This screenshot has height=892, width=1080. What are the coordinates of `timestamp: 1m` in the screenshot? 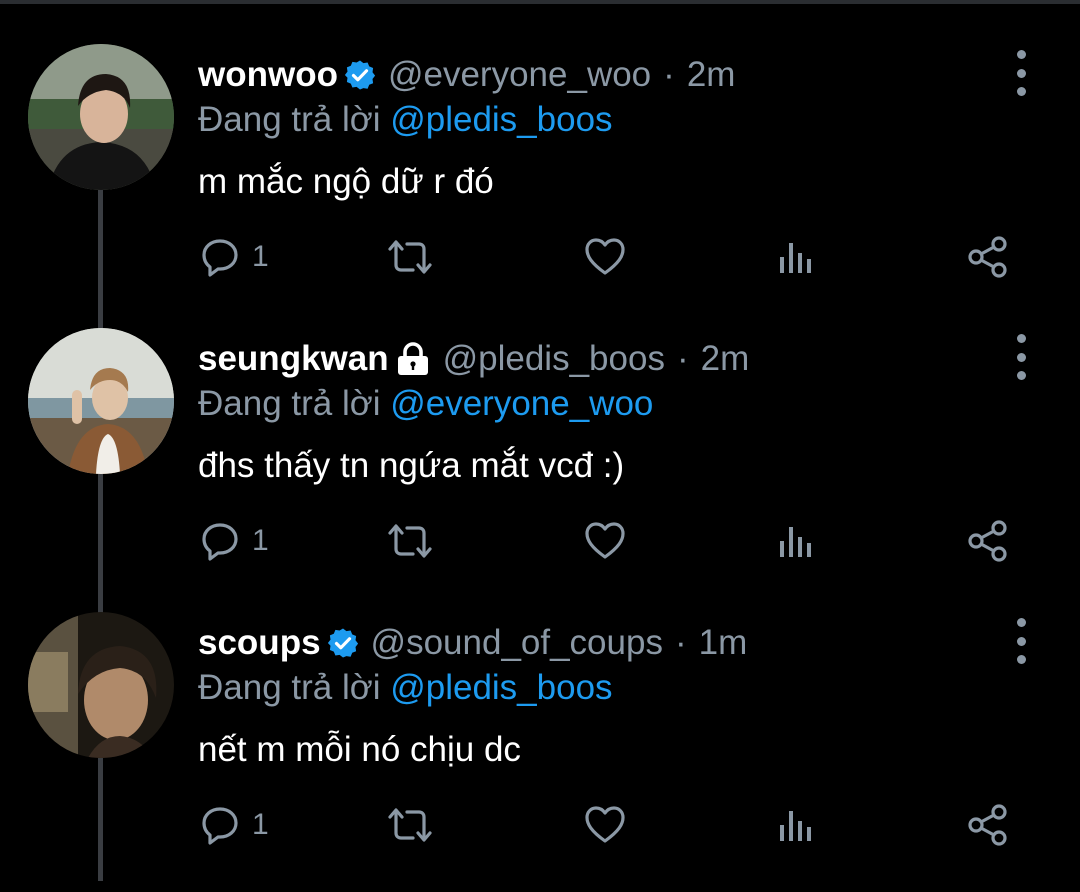 It's located at (723, 643).